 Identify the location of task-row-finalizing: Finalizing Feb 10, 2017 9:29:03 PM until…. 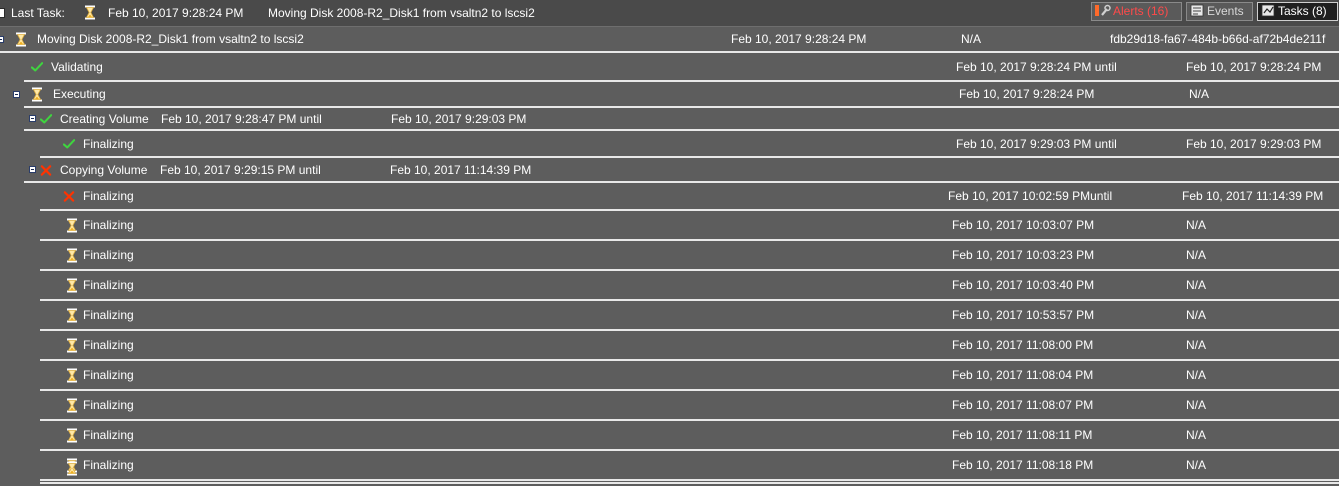
(669, 143).